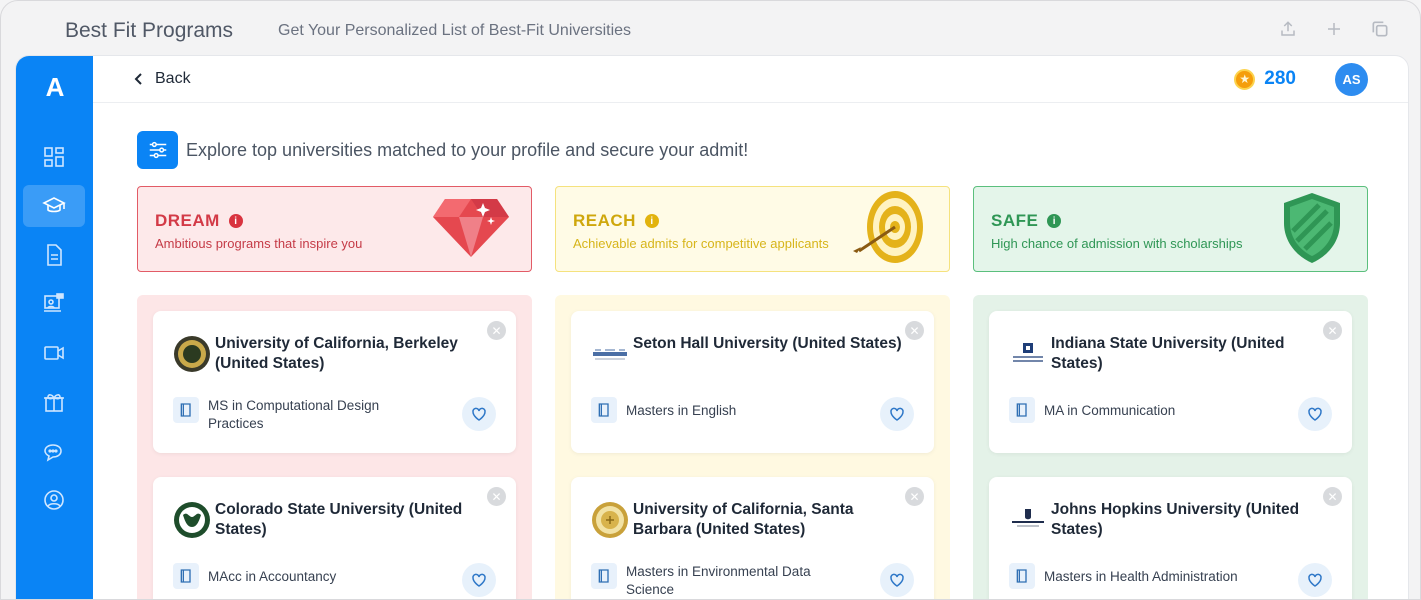 The image size is (1421, 600). I want to click on back-button: Back, so click(162, 79).